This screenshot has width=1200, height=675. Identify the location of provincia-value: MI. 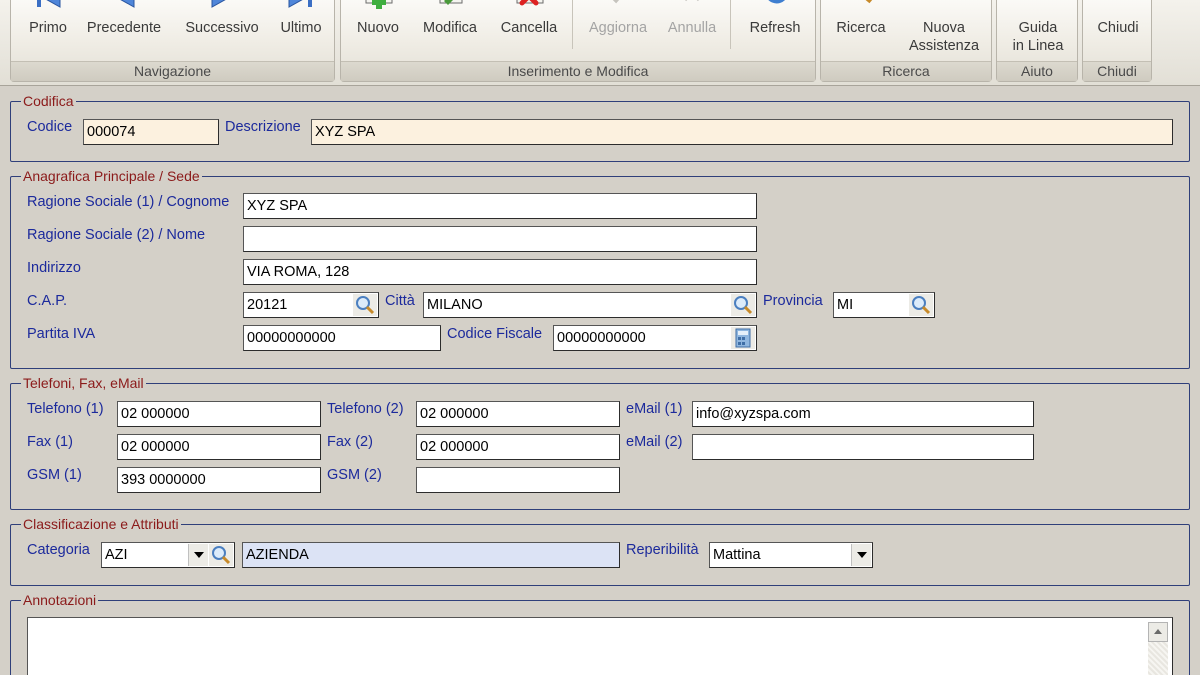
(845, 305).